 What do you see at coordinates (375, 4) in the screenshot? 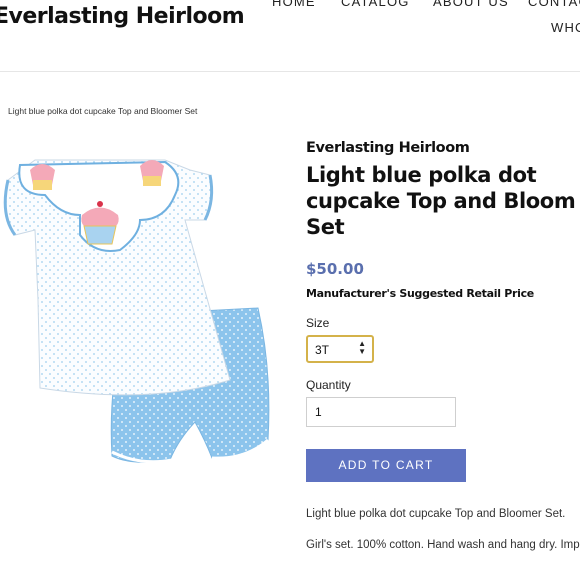
I see `nav-catalog: CATALOG` at bounding box center [375, 4].